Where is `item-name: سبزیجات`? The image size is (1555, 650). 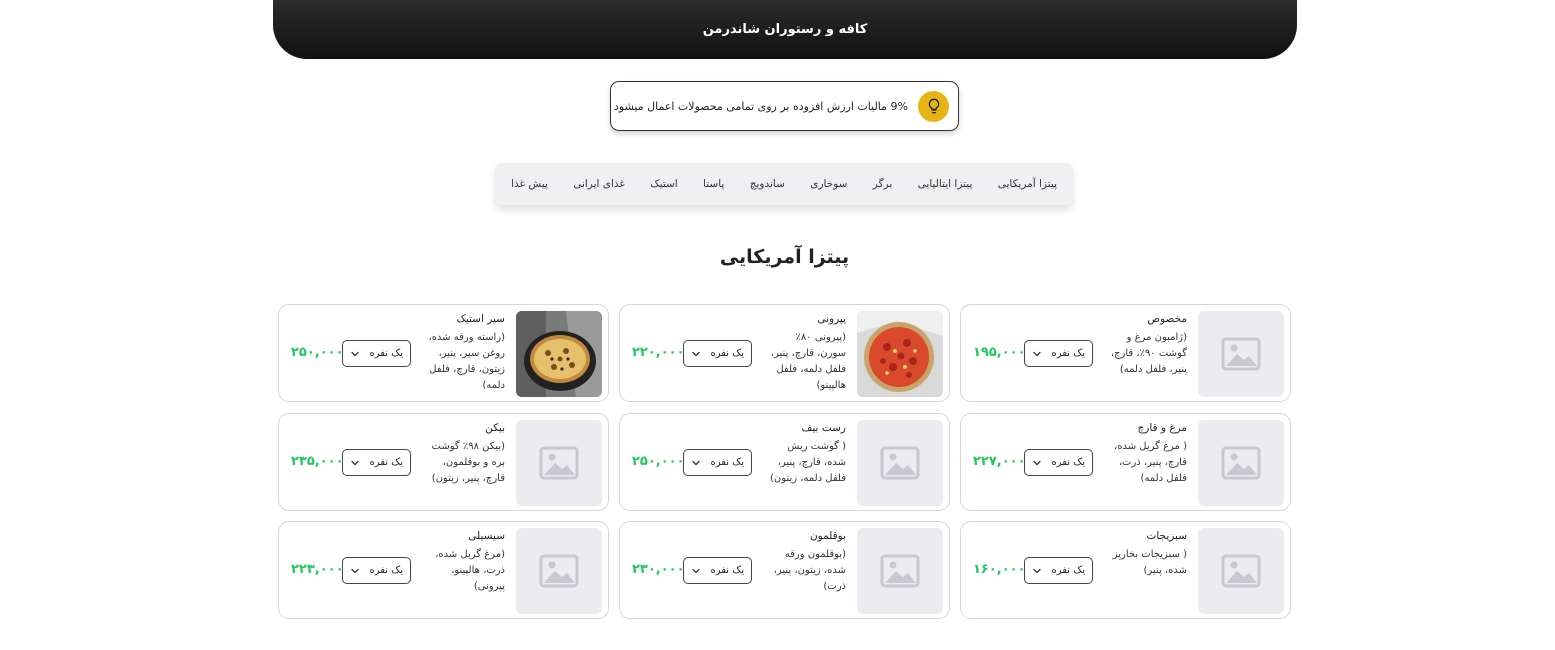 item-name: سبزیجات is located at coordinates (1166, 536).